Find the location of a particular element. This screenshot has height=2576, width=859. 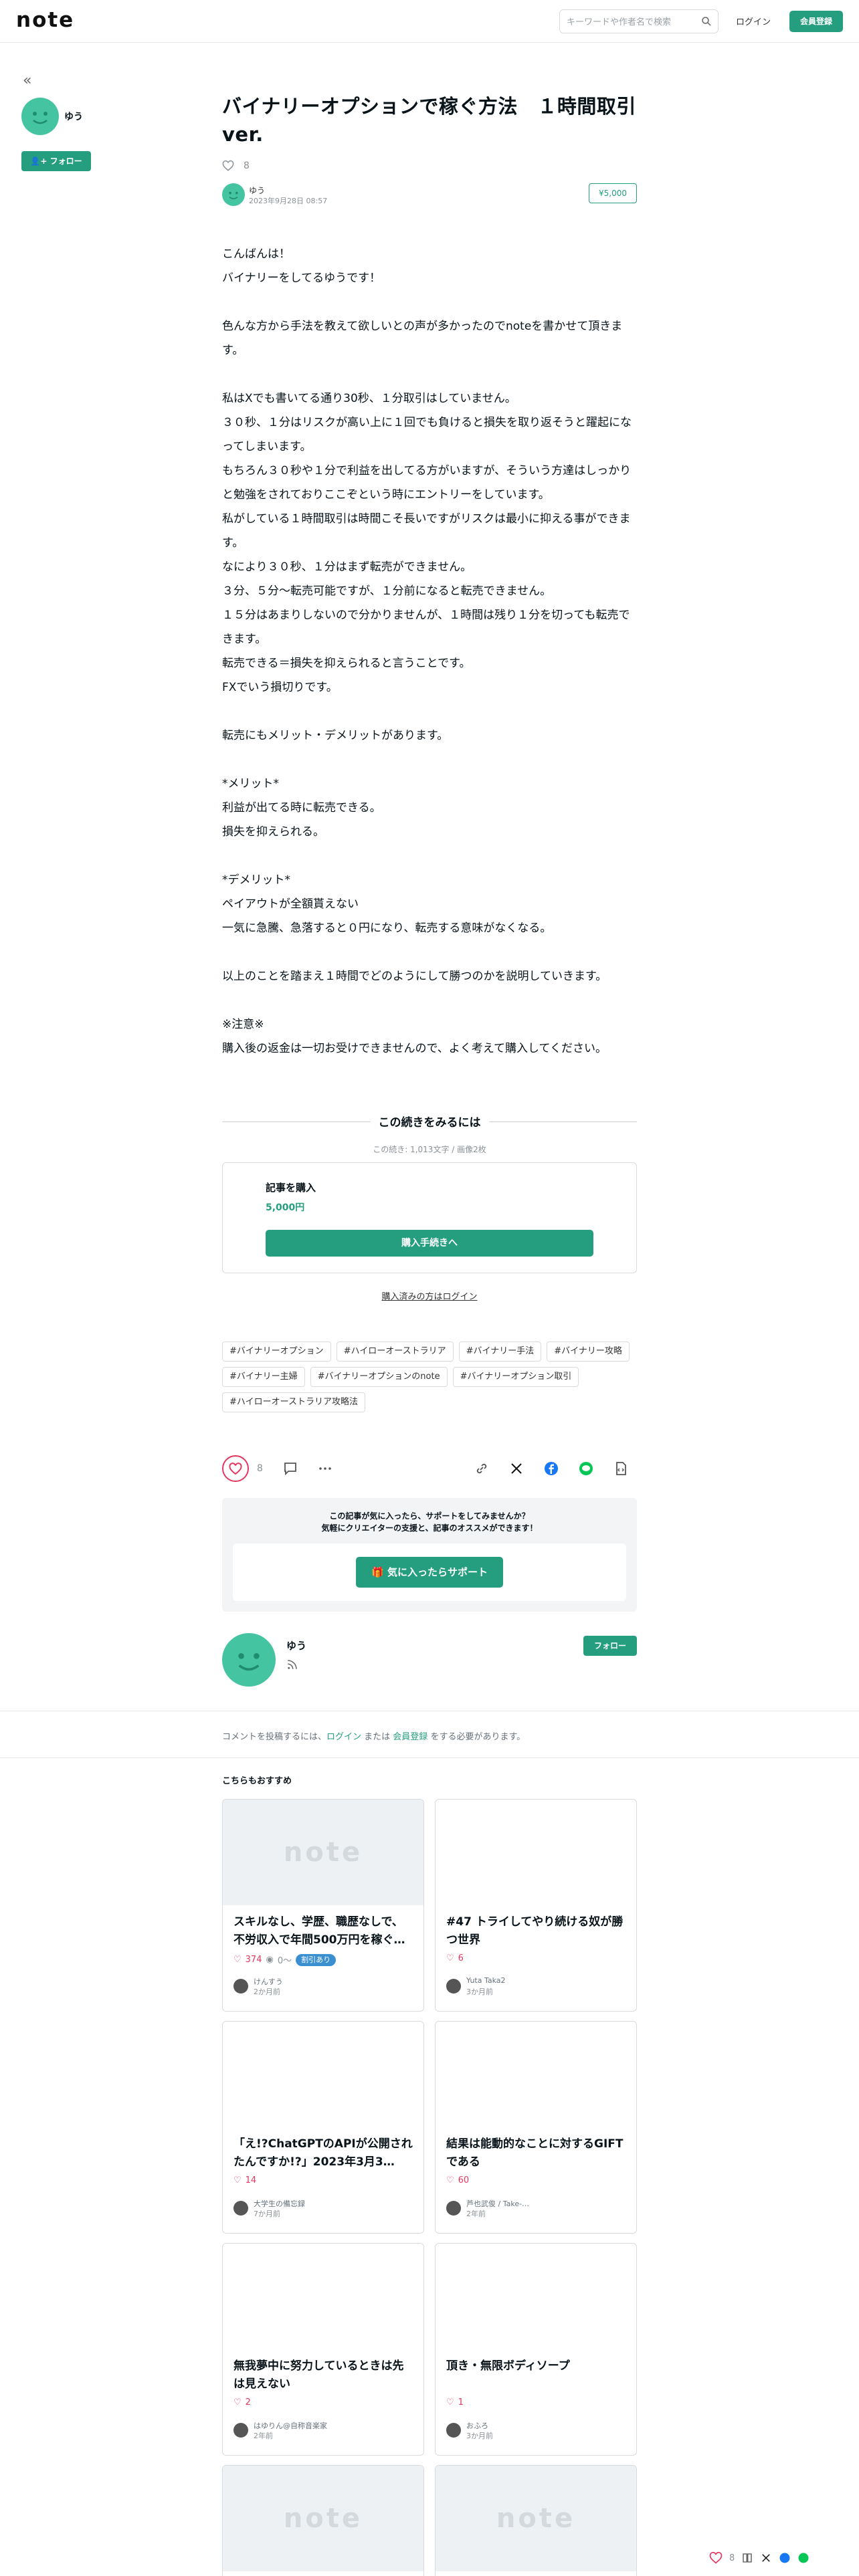

article-like-row: 8 is located at coordinates (429, 166).